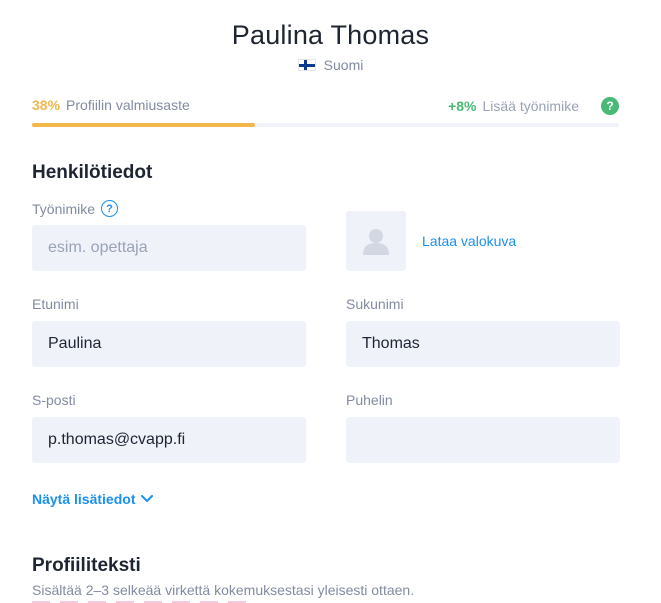 This screenshot has height=603, width=661. Describe the element at coordinates (306, 65) in the screenshot. I see `finland-flag-icon` at that location.